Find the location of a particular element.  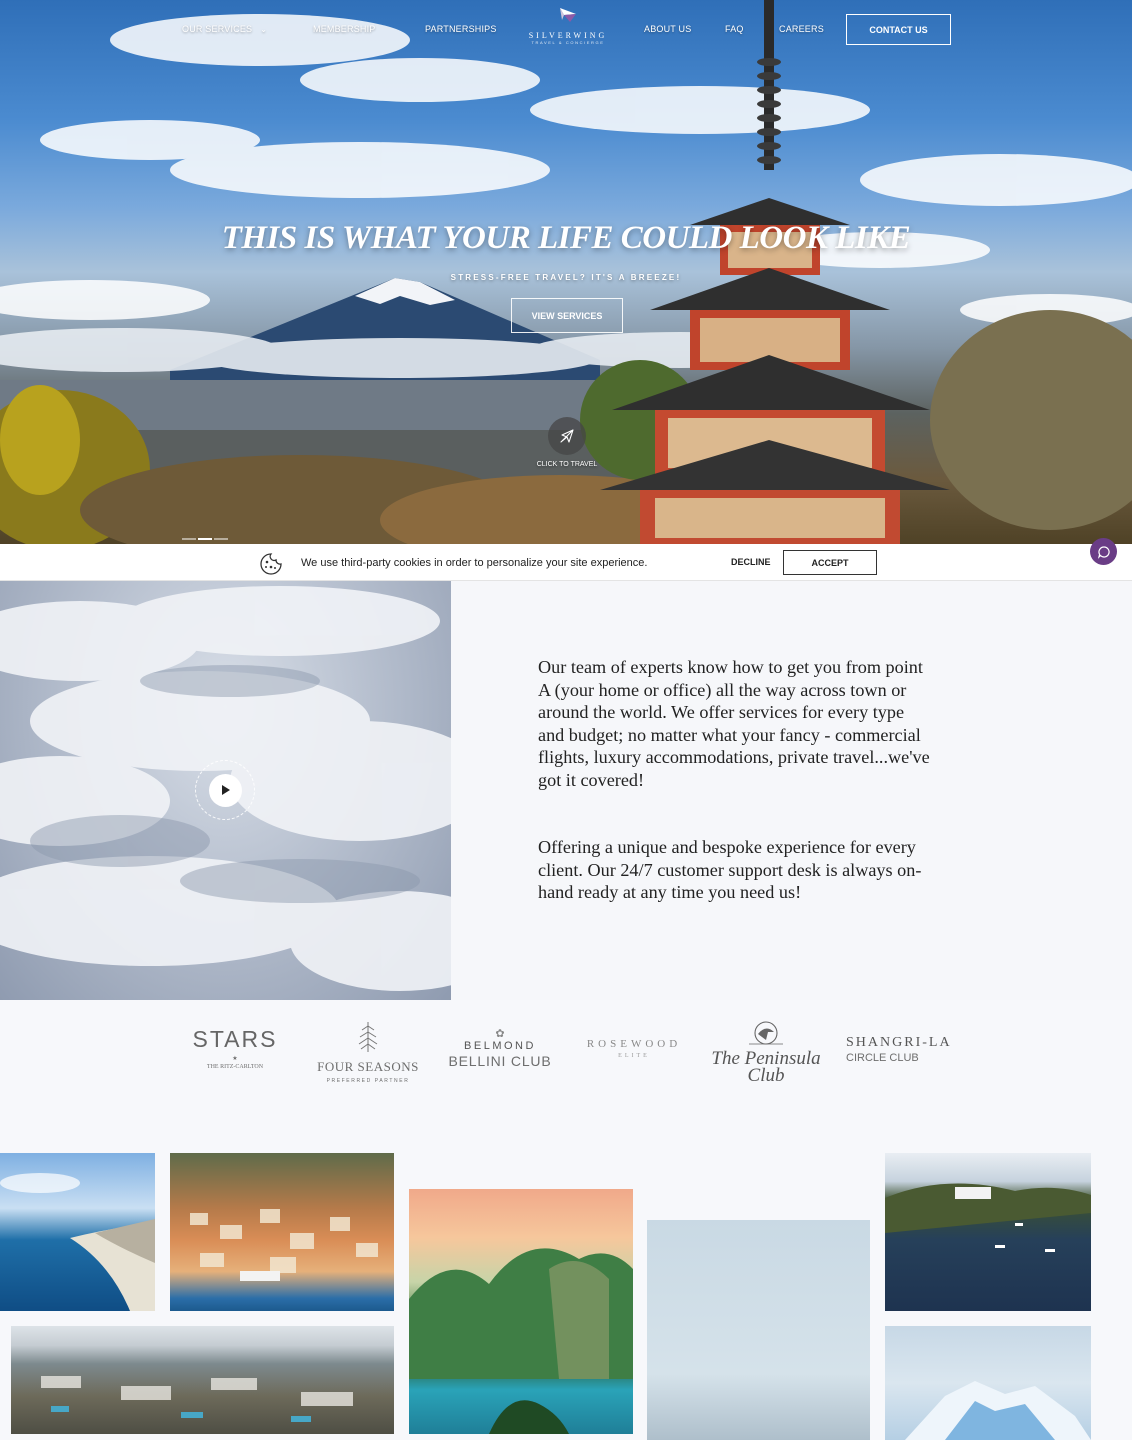

tree-icon is located at coordinates (368, 1037).